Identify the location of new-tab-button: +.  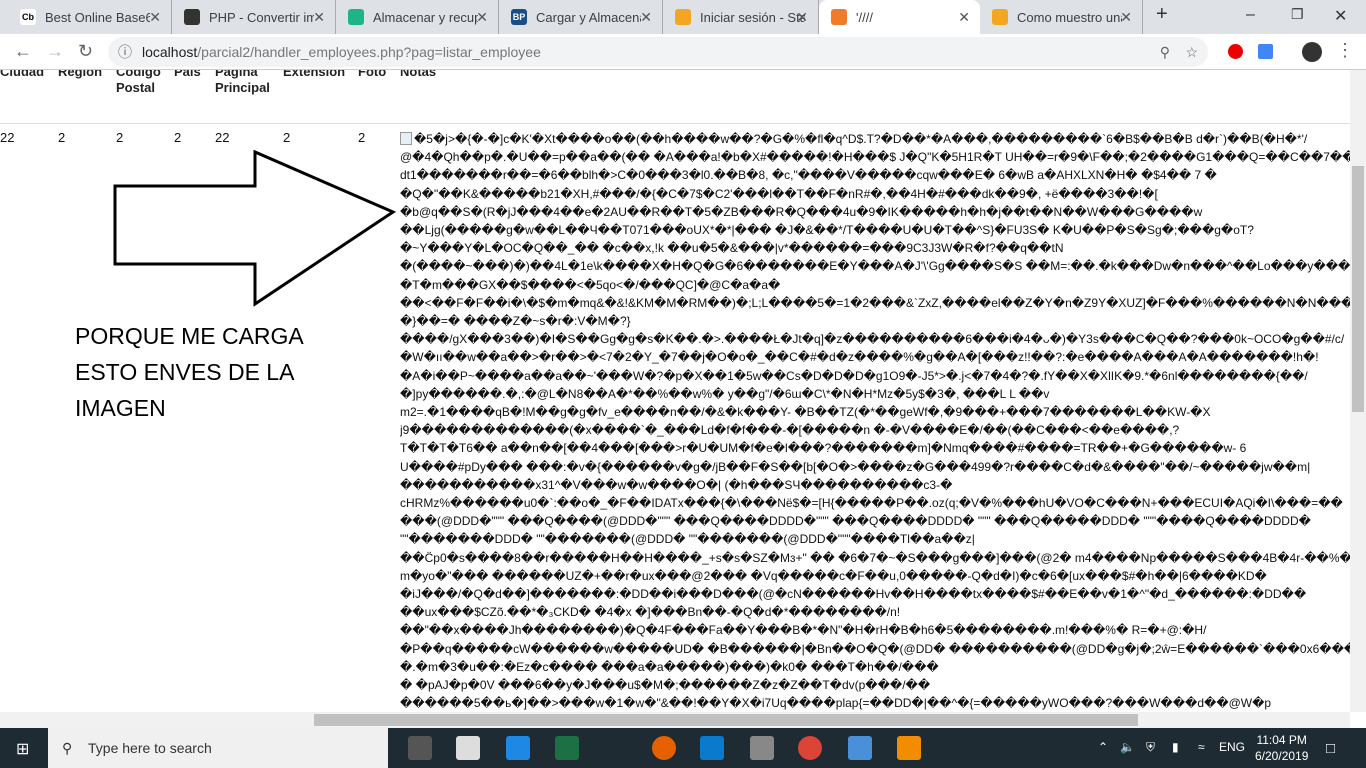
(1162, 14).